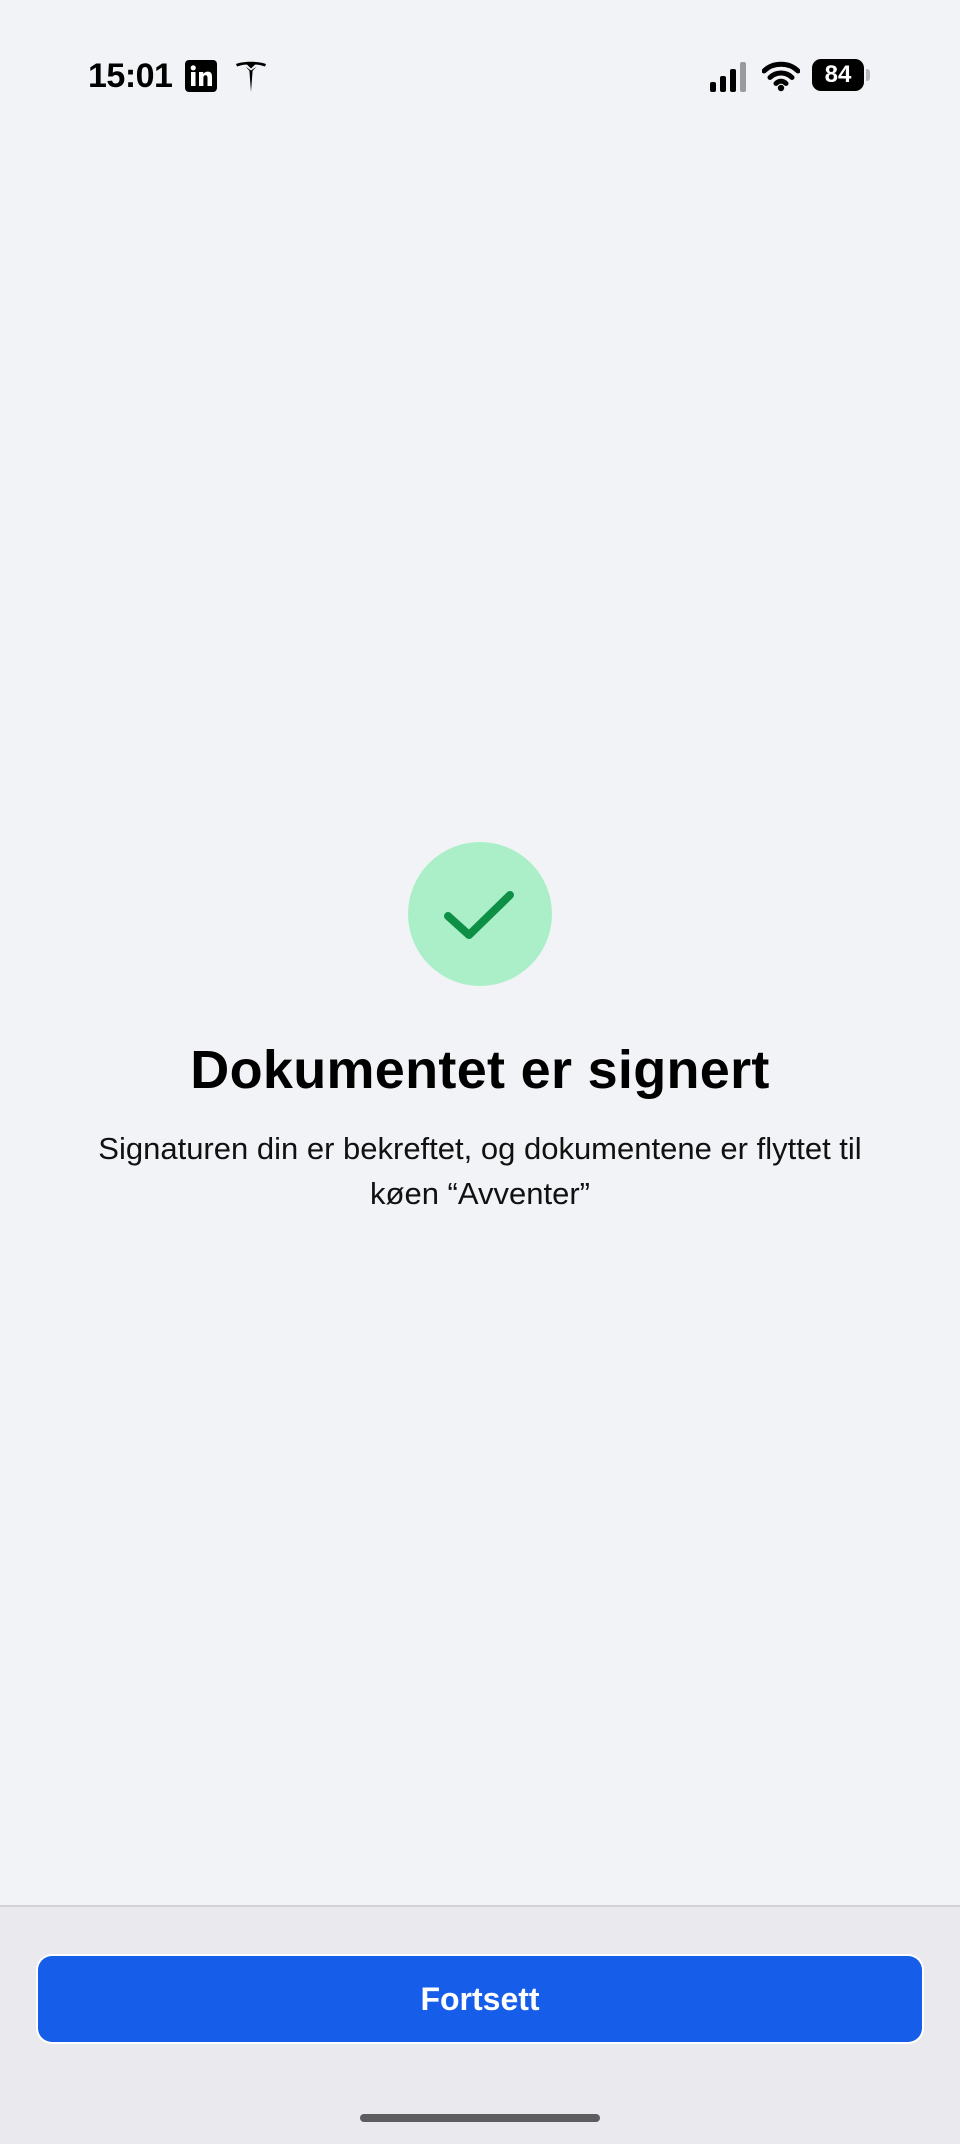 This screenshot has width=960, height=2144. What do you see at coordinates (201, 76) in the screenshot?
I see `linkedin-icon` at bounding box center [201, 76].